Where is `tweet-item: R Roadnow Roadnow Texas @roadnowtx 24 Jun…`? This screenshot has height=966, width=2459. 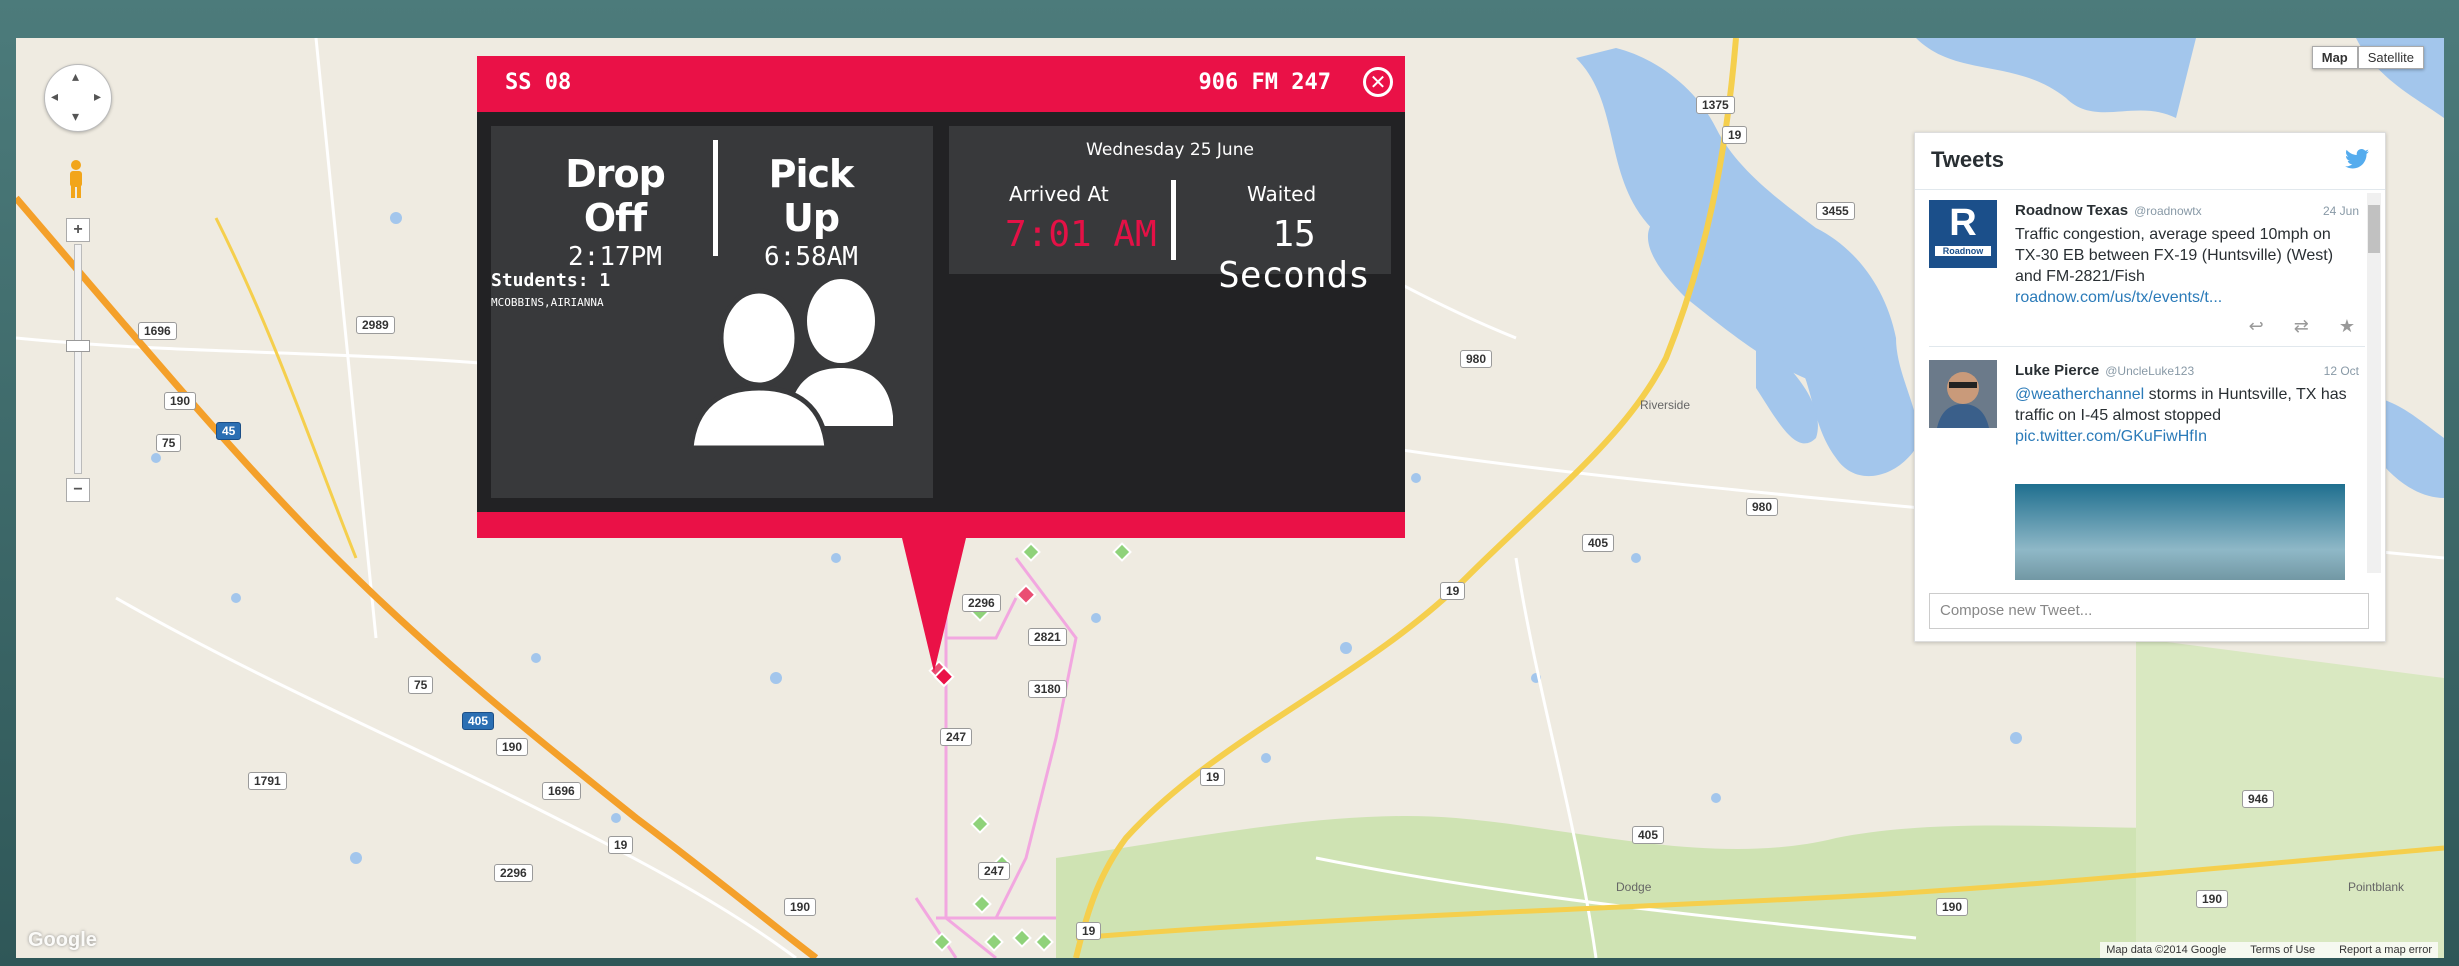 tweet-item: R Roadnow Roadnow Texas @roadnowtx 24 Jun… is located at coordinates (2140, 265).